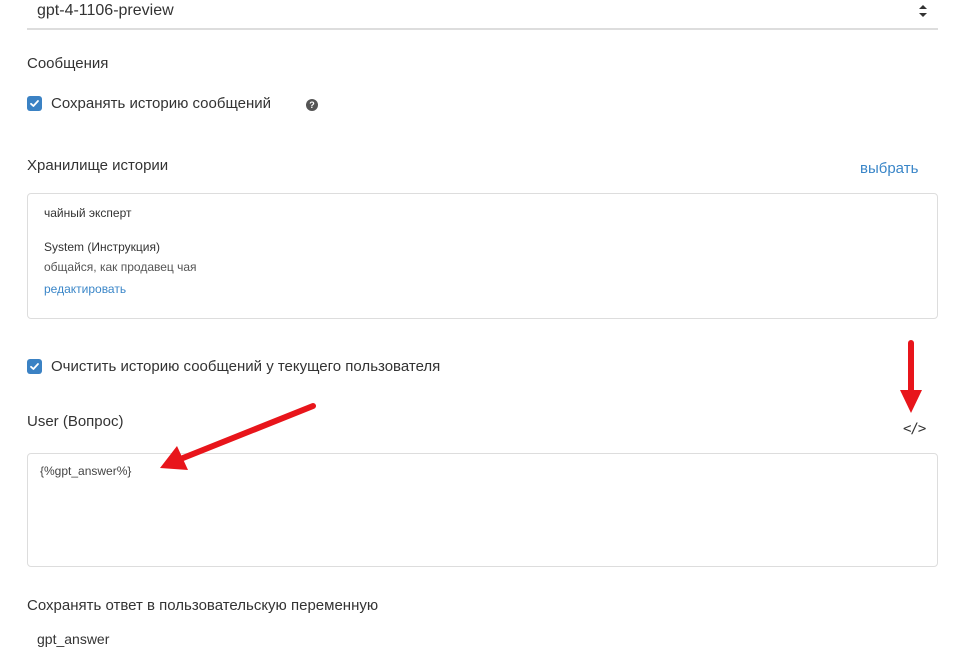 The height and width of the screenshot is (647, 959). Describe the element at coordinates (482, 15) in the screenshot. I see `model-select: gpt-4-1106-preview` at that location.